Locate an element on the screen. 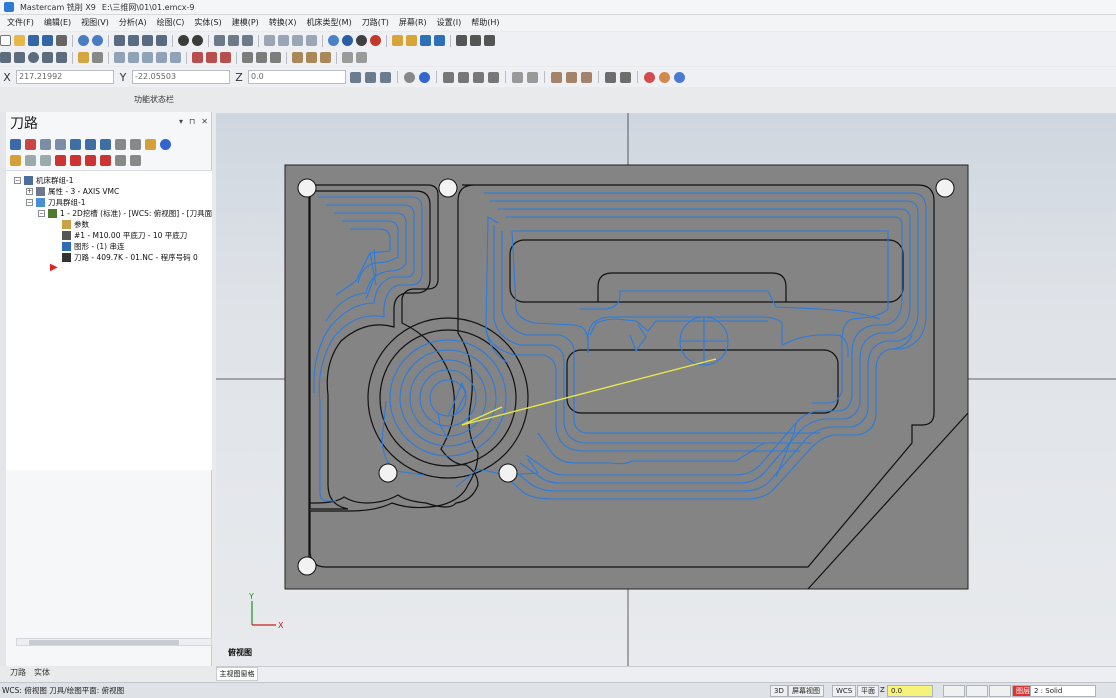 This screenshot has width=1116, height=698. single-op-icon is located at coordinates (120, 160).